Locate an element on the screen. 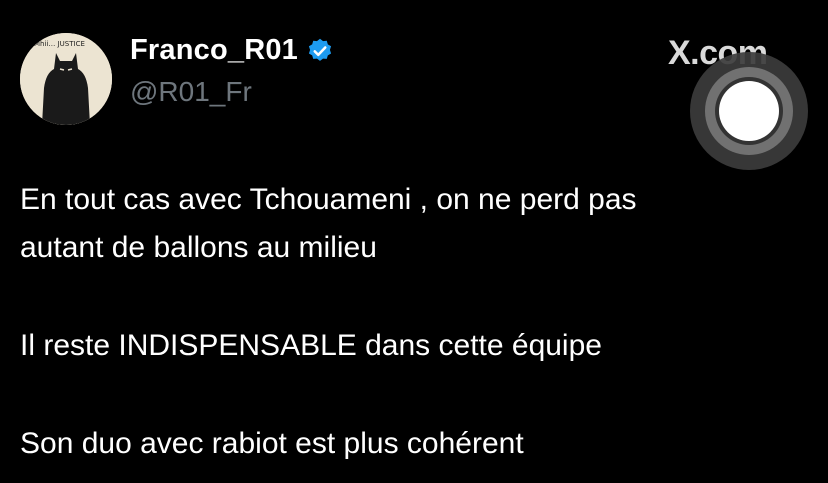 The image size is (828, 483). verified-badge-icon is located at coordinates (320, 49).